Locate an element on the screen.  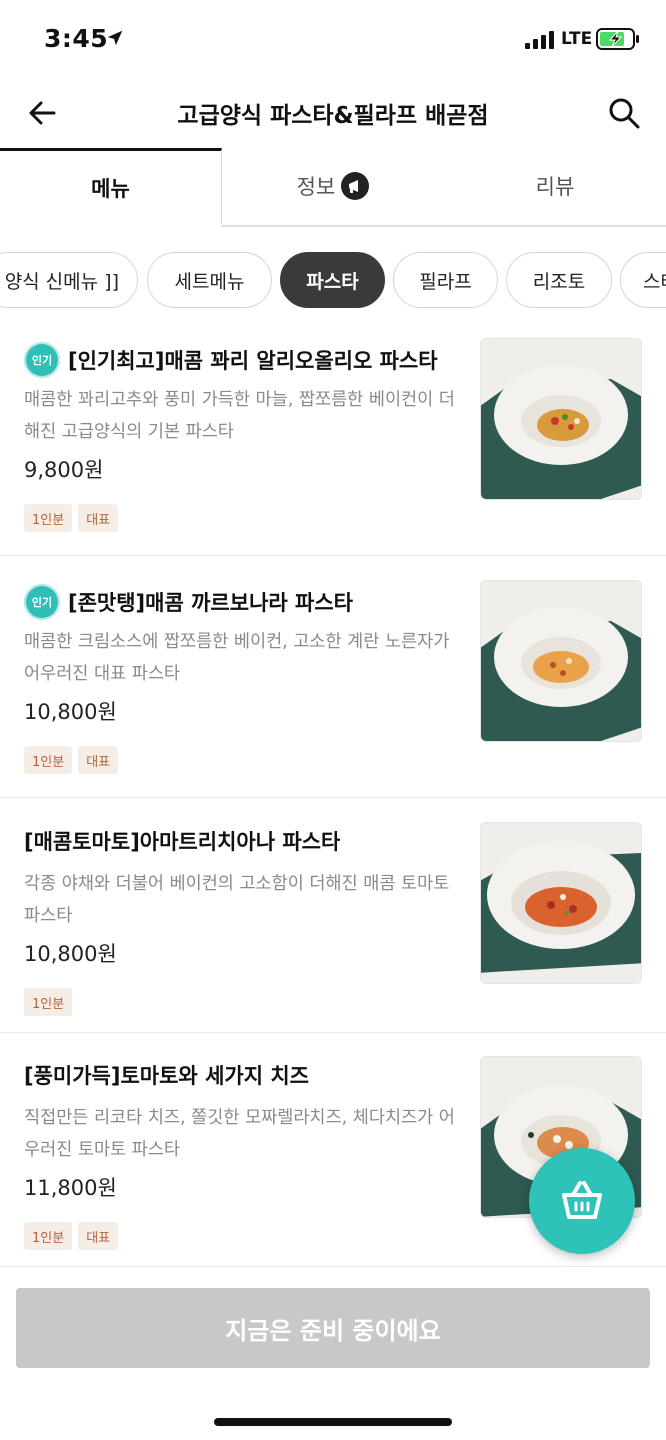
order-unavailable-button: 지금은 준비 중이에요 is located at coordinates (333, 1328).